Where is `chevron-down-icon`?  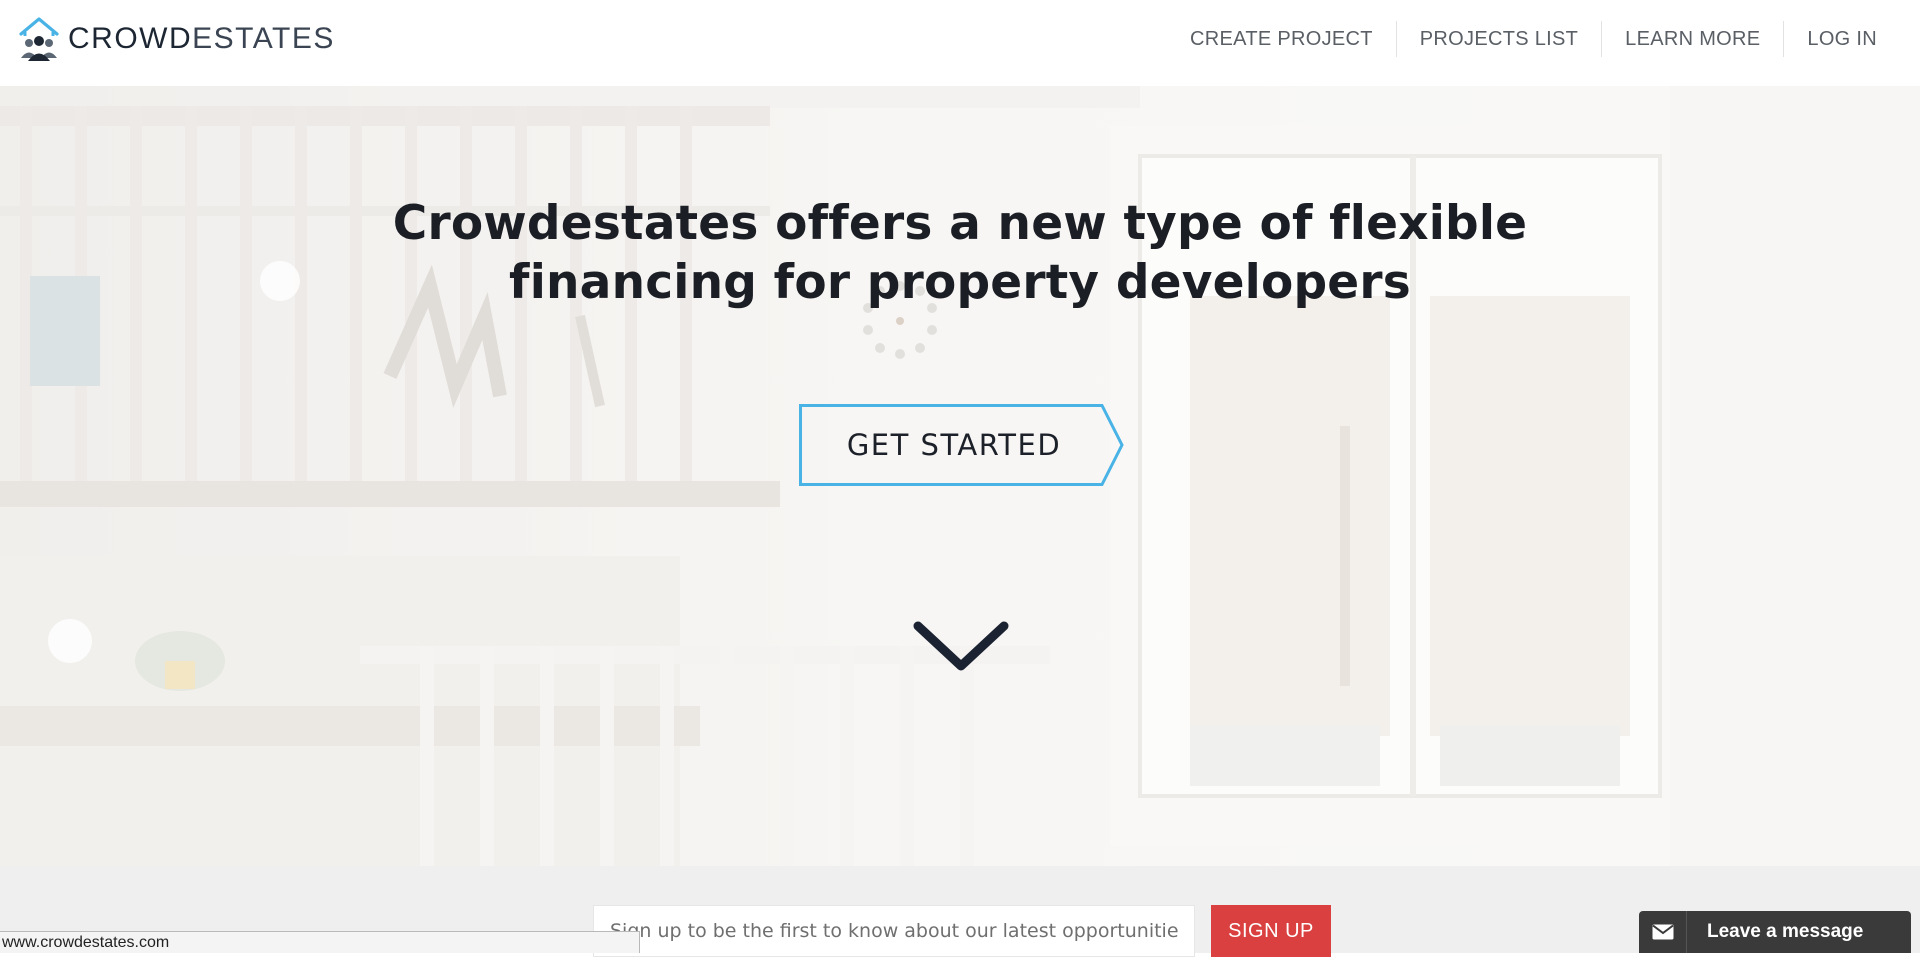
chevron-down-icon is located at coordinates (961, 646).